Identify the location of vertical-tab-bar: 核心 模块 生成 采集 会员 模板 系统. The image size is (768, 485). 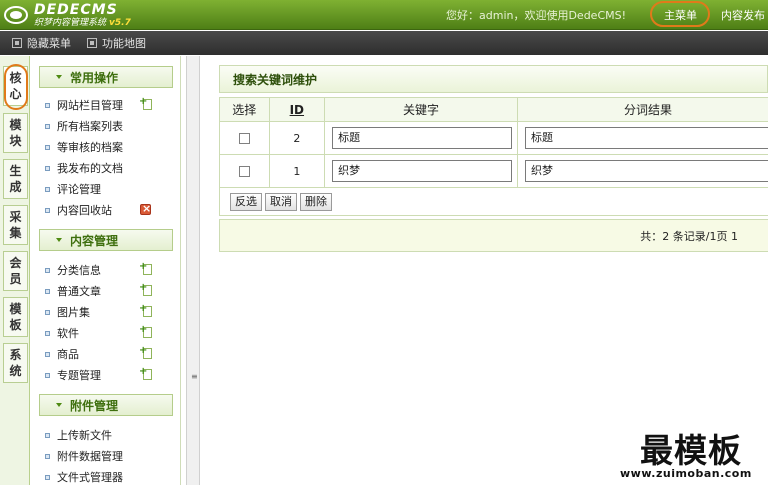
(15, 270).